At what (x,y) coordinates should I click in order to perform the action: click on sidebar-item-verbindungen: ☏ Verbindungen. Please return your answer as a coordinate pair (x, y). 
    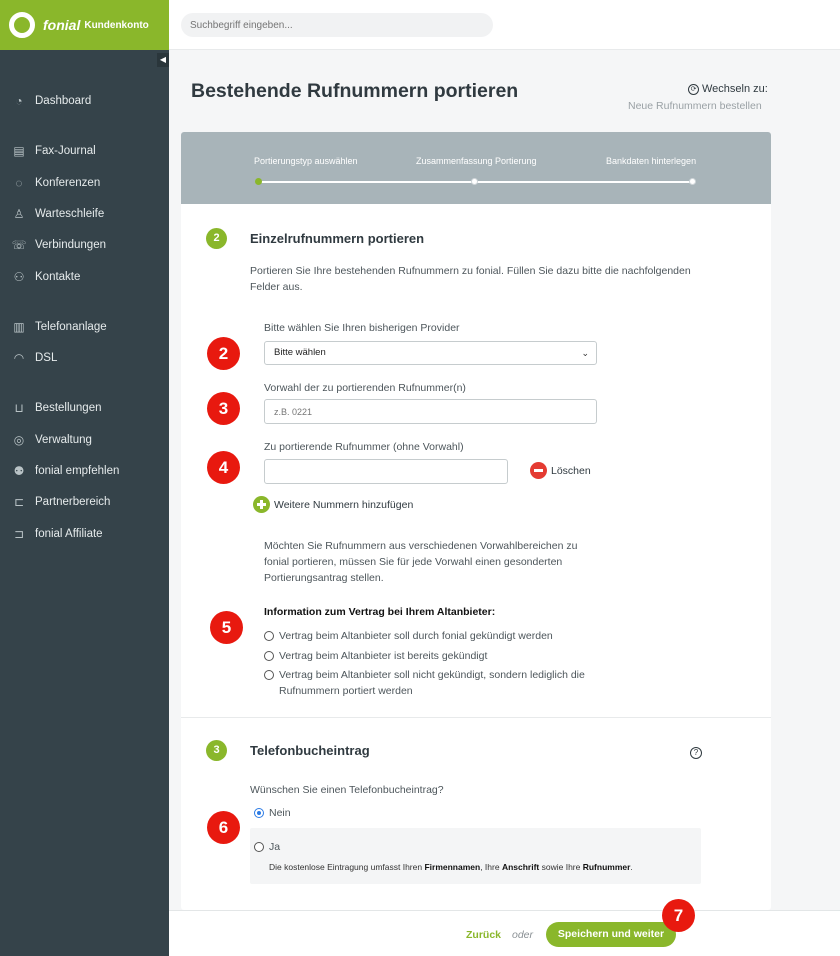
    Looking at the image, I should click on (84, 245).